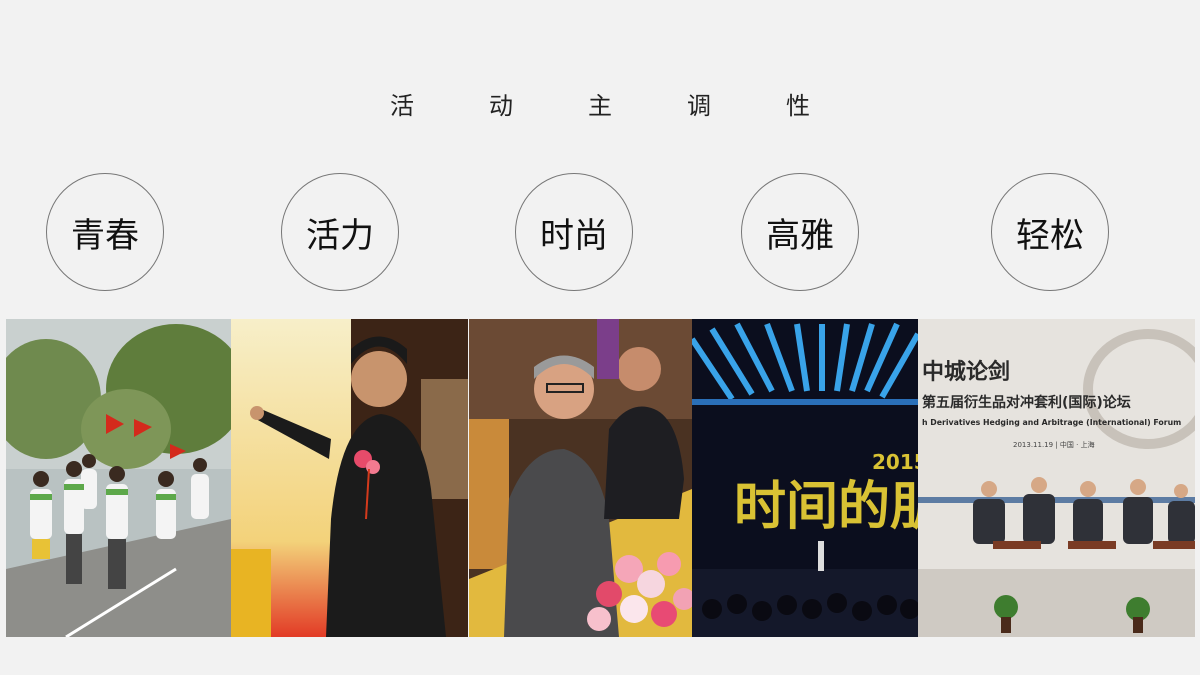 The image size is (1200, 675). Describe the element at coordinates (699, 106) in the screenshot. I see `title-char: 调` at that location.